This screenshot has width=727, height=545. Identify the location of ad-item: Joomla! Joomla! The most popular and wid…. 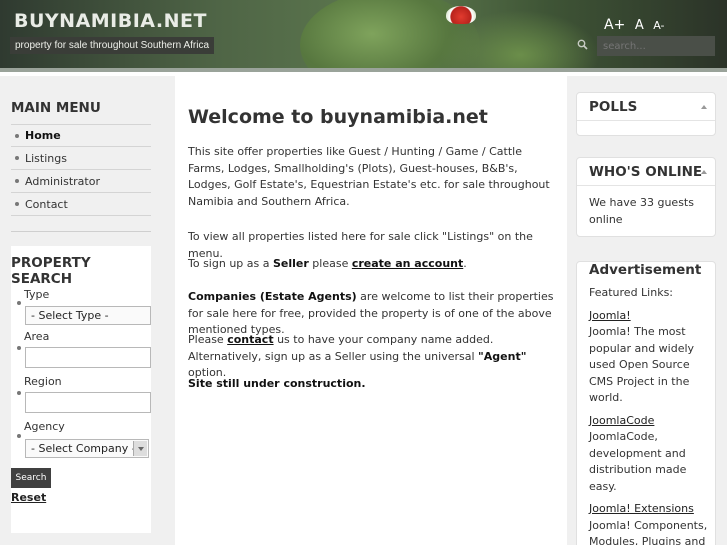
(649, 357).